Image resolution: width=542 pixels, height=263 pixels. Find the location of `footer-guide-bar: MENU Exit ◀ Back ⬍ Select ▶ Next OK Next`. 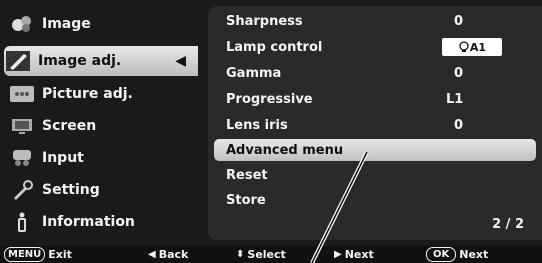

footer-guide-bar: MENU Exit ◀ Back ⬍ Select ▶ Next OK Next is located at coordinates (271, 254).